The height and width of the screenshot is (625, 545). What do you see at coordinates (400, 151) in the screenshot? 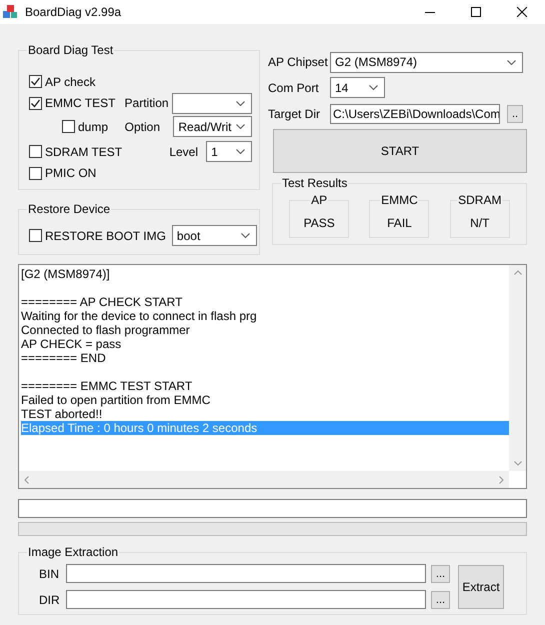
I see `start-button: START` at bounding box center [400, 151].